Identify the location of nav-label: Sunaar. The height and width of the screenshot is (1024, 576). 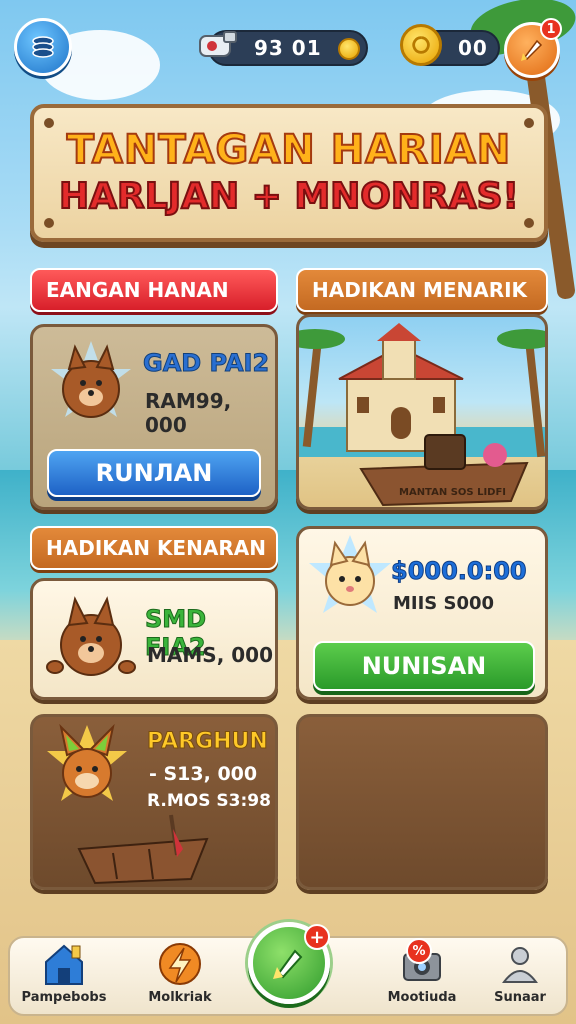
(520, 997).